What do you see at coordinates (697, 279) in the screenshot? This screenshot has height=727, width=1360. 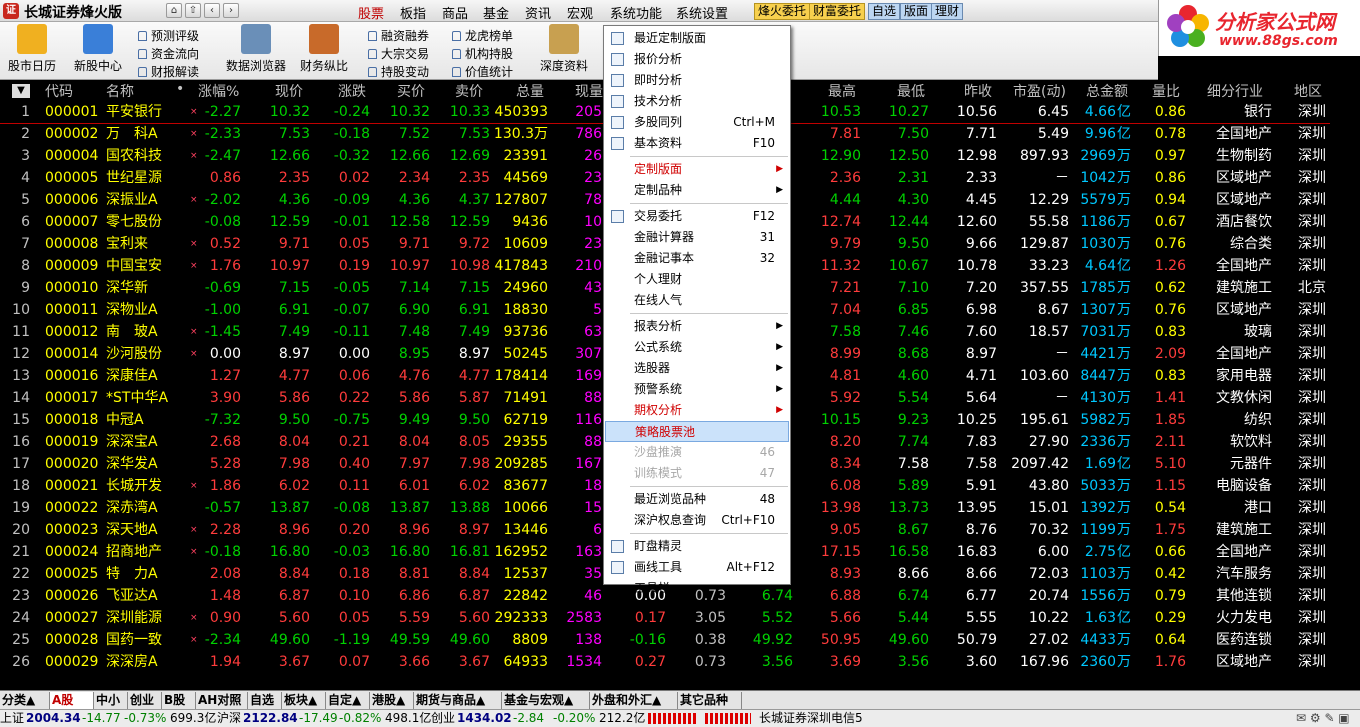 I see `menu-item-13: 个人理财` at bounding box center [697, 279].